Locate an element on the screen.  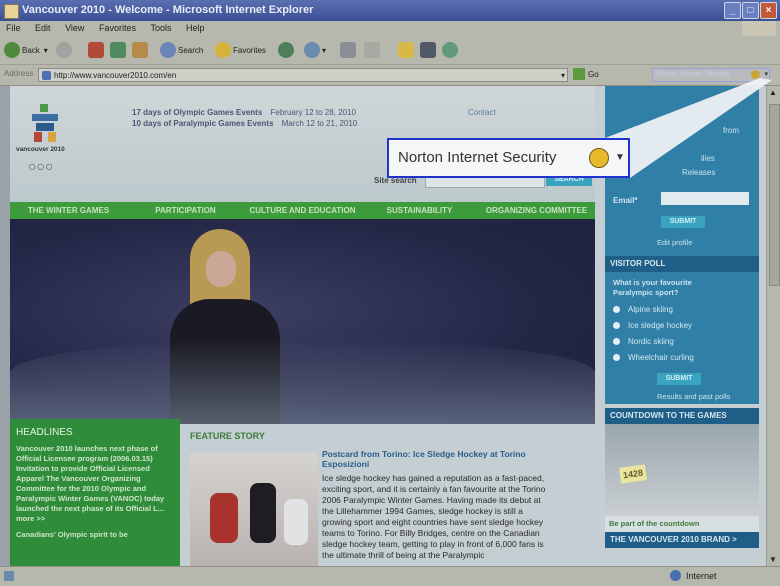
minimize-button: _ is located at coordinates (732, 10).